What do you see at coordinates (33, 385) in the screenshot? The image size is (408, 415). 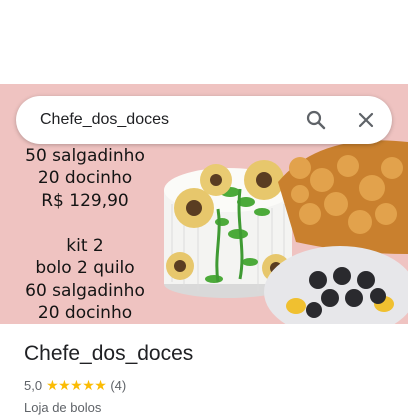 I see `rating-value: 5,0` at bounding box center [33, 385].